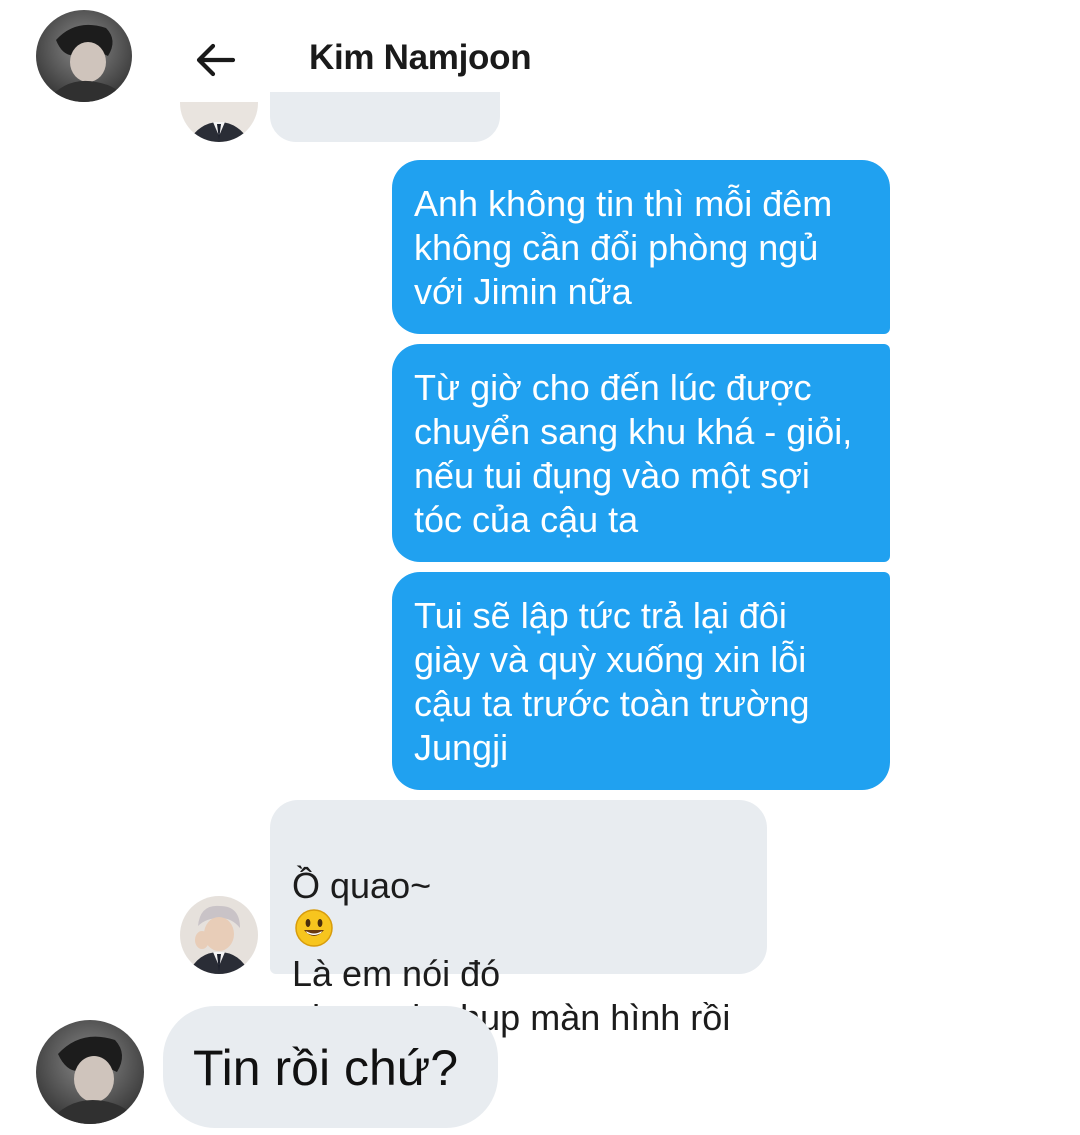 The width and height of the screenshot is (1080, 1135). I want to click on contact-avatar, so click(219, 935).